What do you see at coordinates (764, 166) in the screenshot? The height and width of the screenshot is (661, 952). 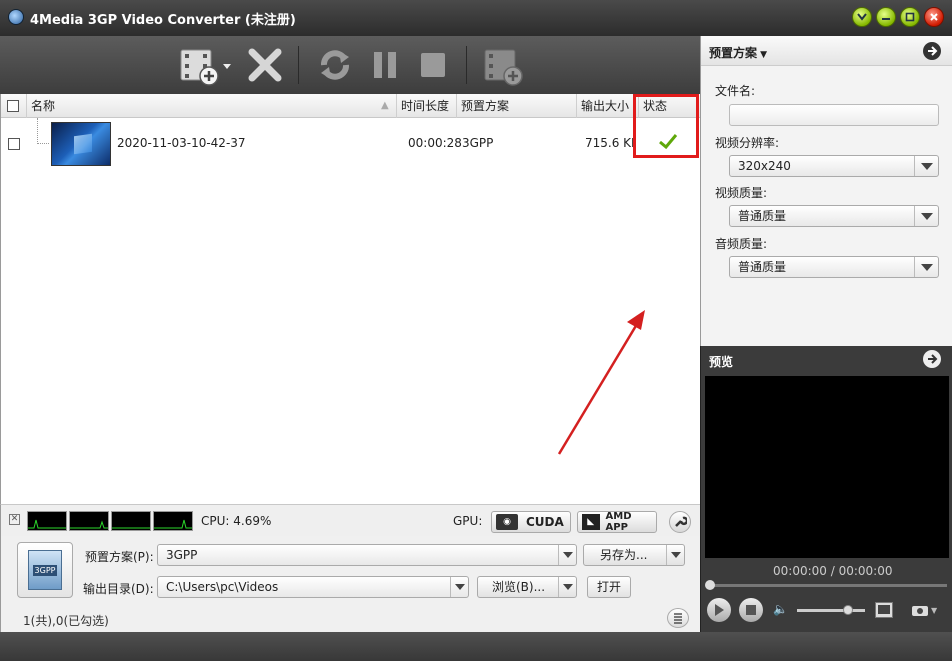 I see `resolution-value: 320x240` at bounding box center [764, 166].